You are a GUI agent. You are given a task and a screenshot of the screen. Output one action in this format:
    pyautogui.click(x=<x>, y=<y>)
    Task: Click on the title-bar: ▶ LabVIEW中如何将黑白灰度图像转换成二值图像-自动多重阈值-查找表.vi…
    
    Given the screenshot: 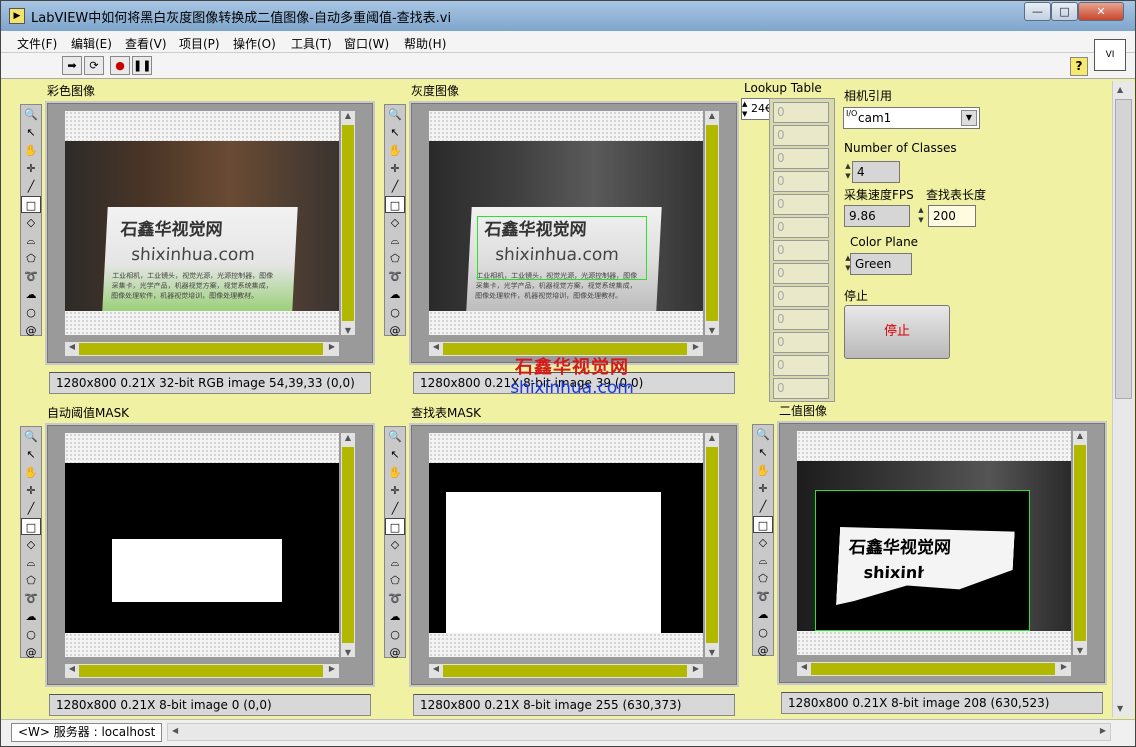 What is the action you would take?
    pyautogui.click(x=568, y=16)
    